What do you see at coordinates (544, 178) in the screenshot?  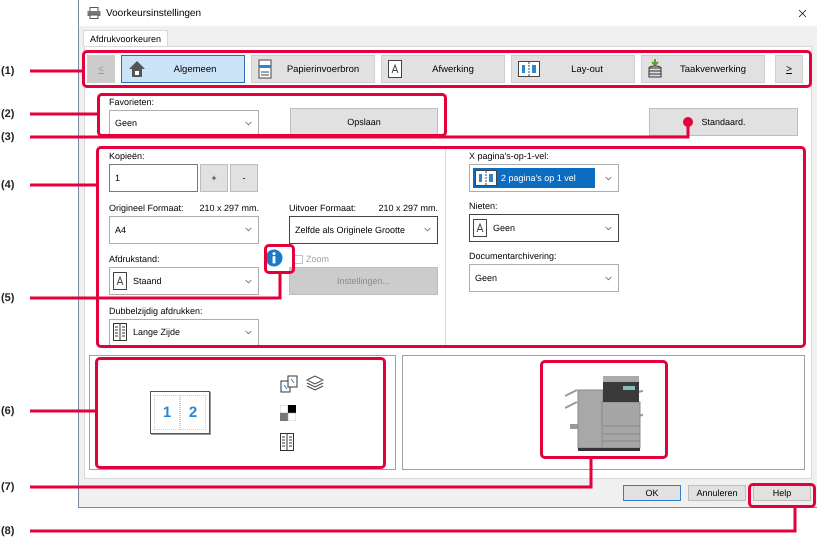 I see `dropdown: 2 pagina's op 1 vel` at bounding box center [544, 178].